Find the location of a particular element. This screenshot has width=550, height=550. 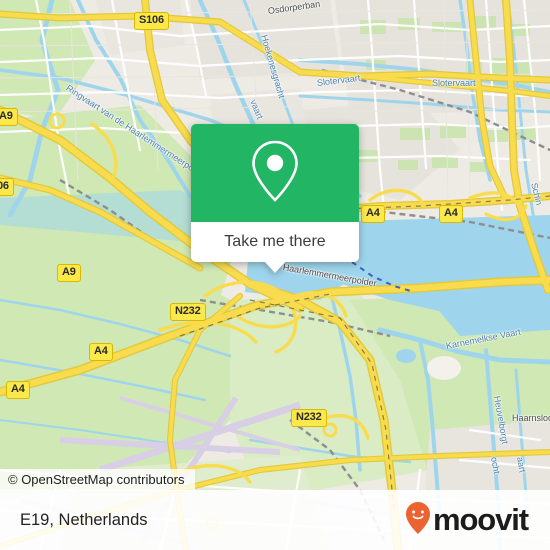

map-label-slotervaart-east: Slotervaart is located at coordinates (454, 83).